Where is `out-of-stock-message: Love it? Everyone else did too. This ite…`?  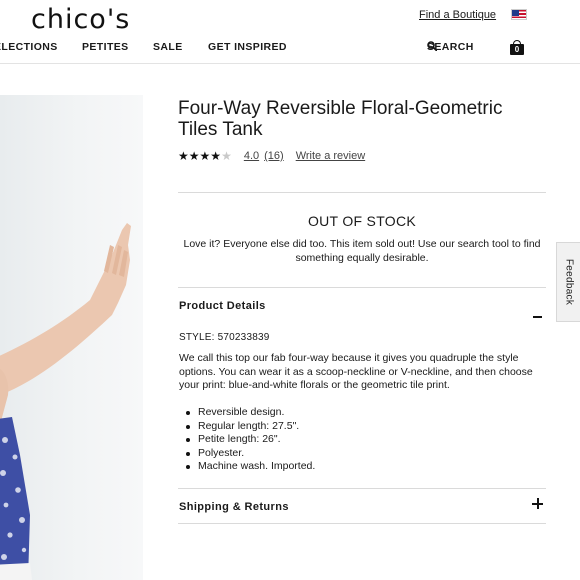
out-of-stock-message: Love it? Everyone else did too. This ite… is located at coordinates (362, 251).